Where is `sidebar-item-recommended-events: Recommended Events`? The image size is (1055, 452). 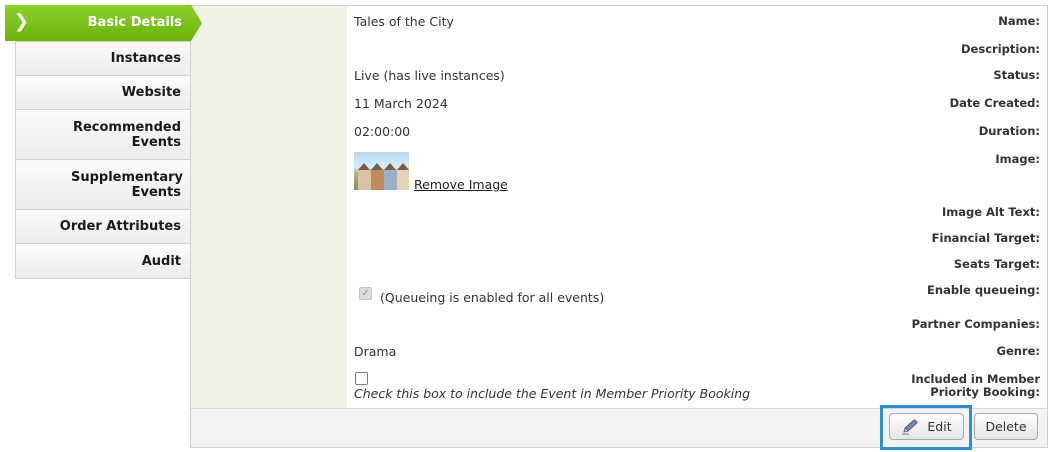
sidebar-item-recommended-events: Recommended Events is located at coordinates (103, 135).